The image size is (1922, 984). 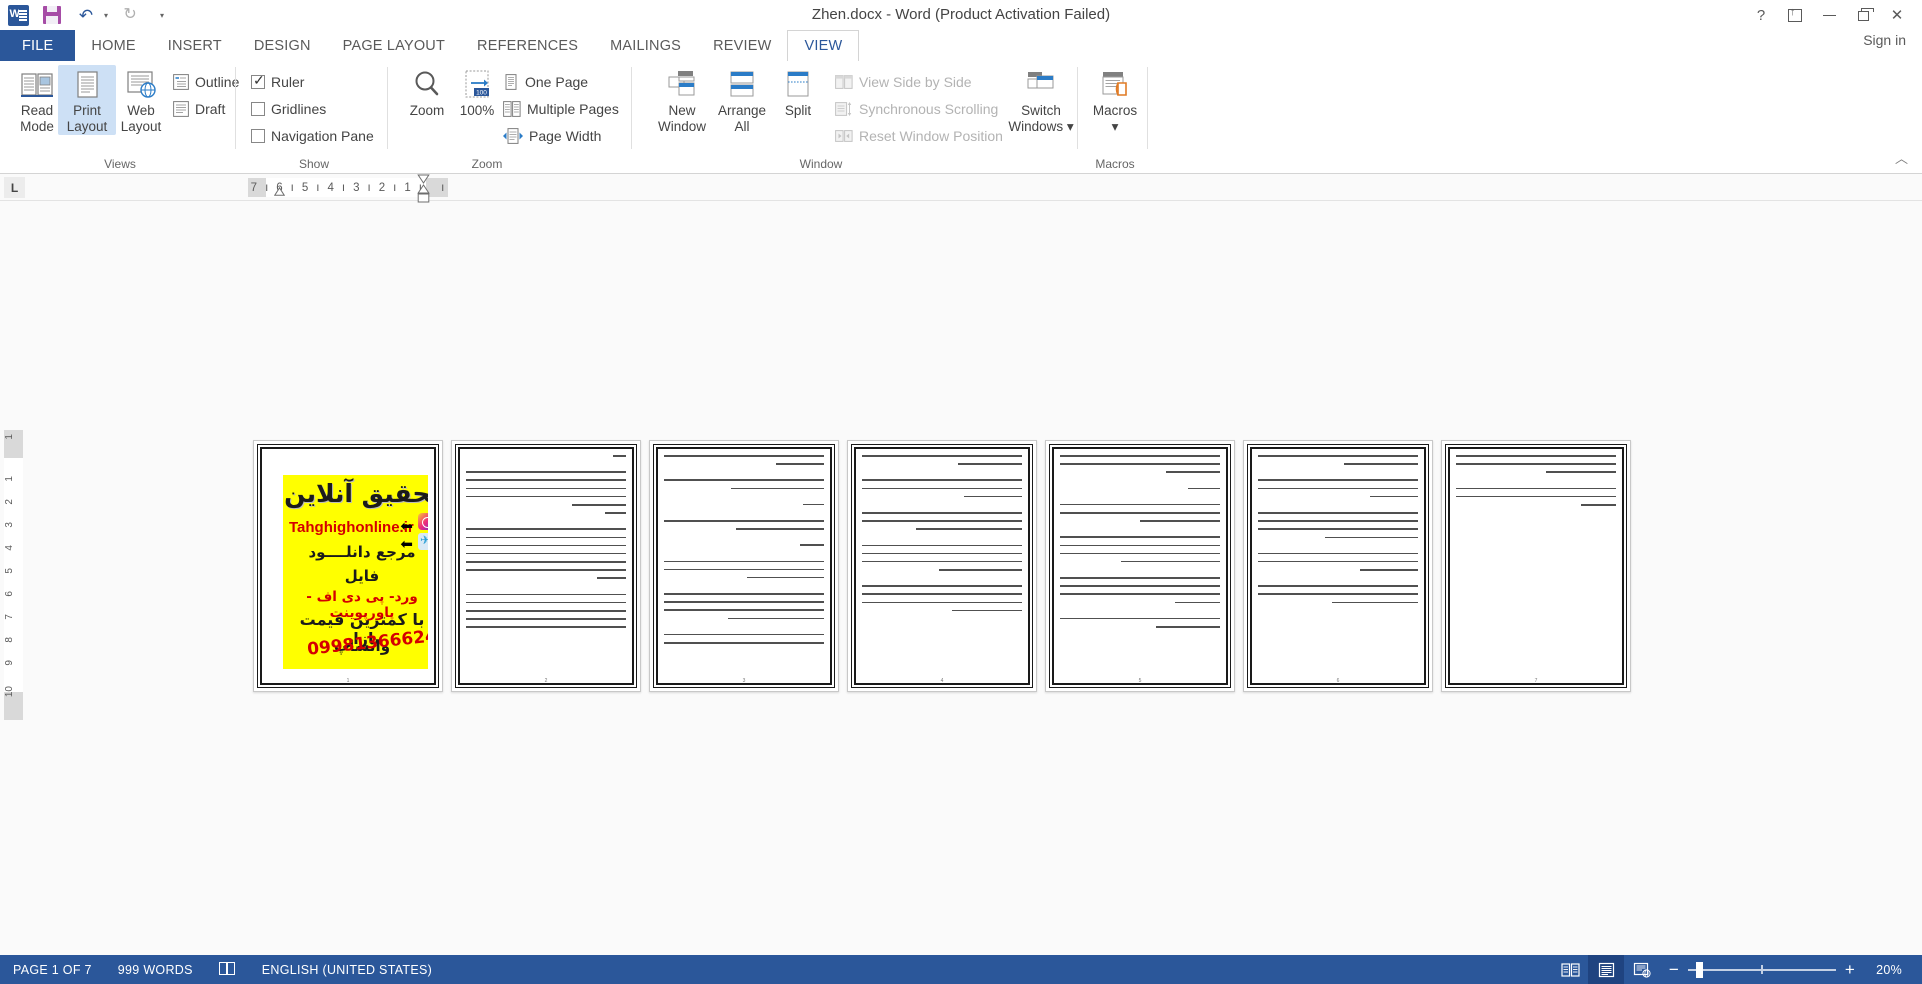 I want to click on gridlines-checkbox-box, so click(x=258, y=109).